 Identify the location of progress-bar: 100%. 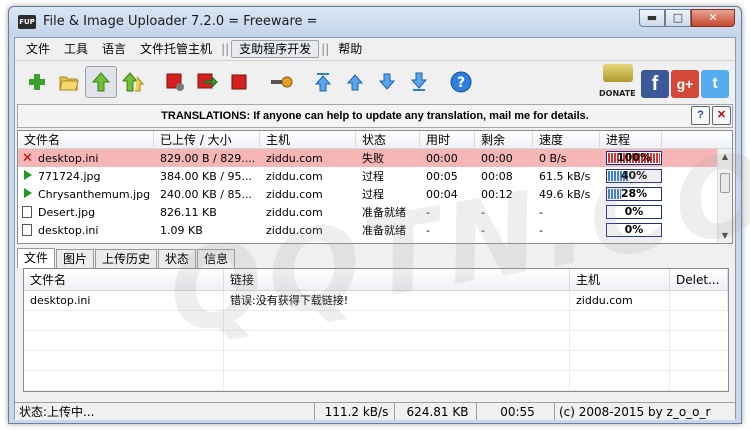
(634, 158).